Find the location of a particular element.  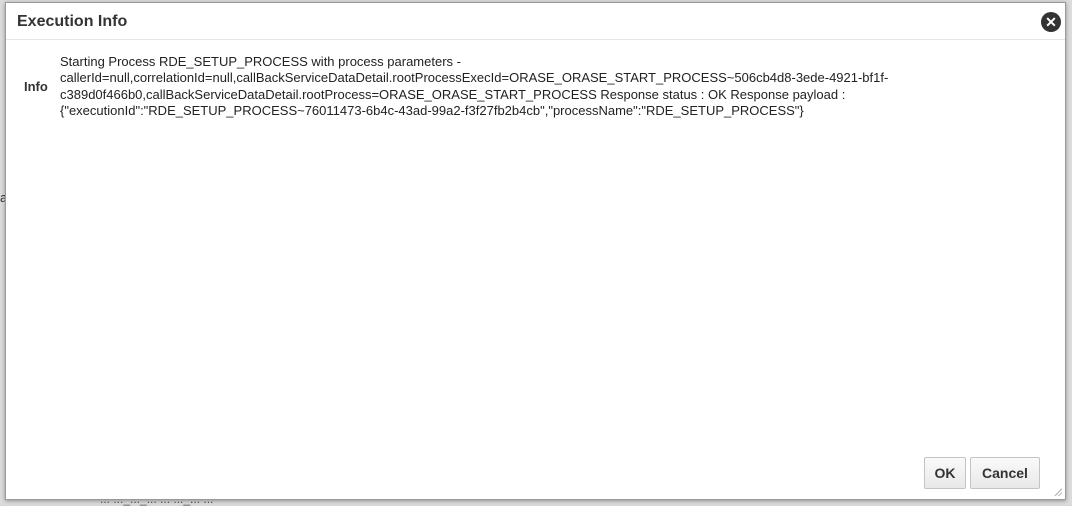

cancel-button: Cancel is located at coordinates (1005, 473).